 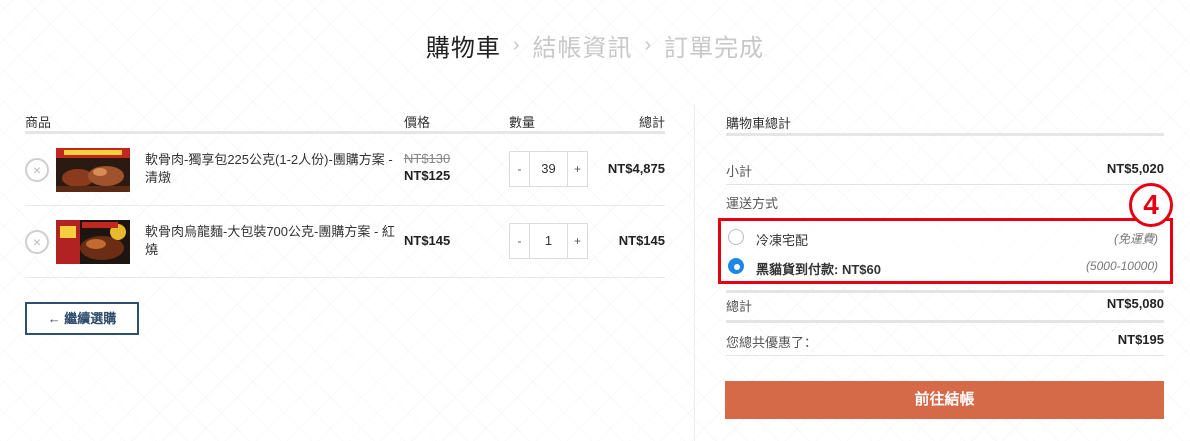 I want to click on total-label: 總計, so click(x=739, y=306).